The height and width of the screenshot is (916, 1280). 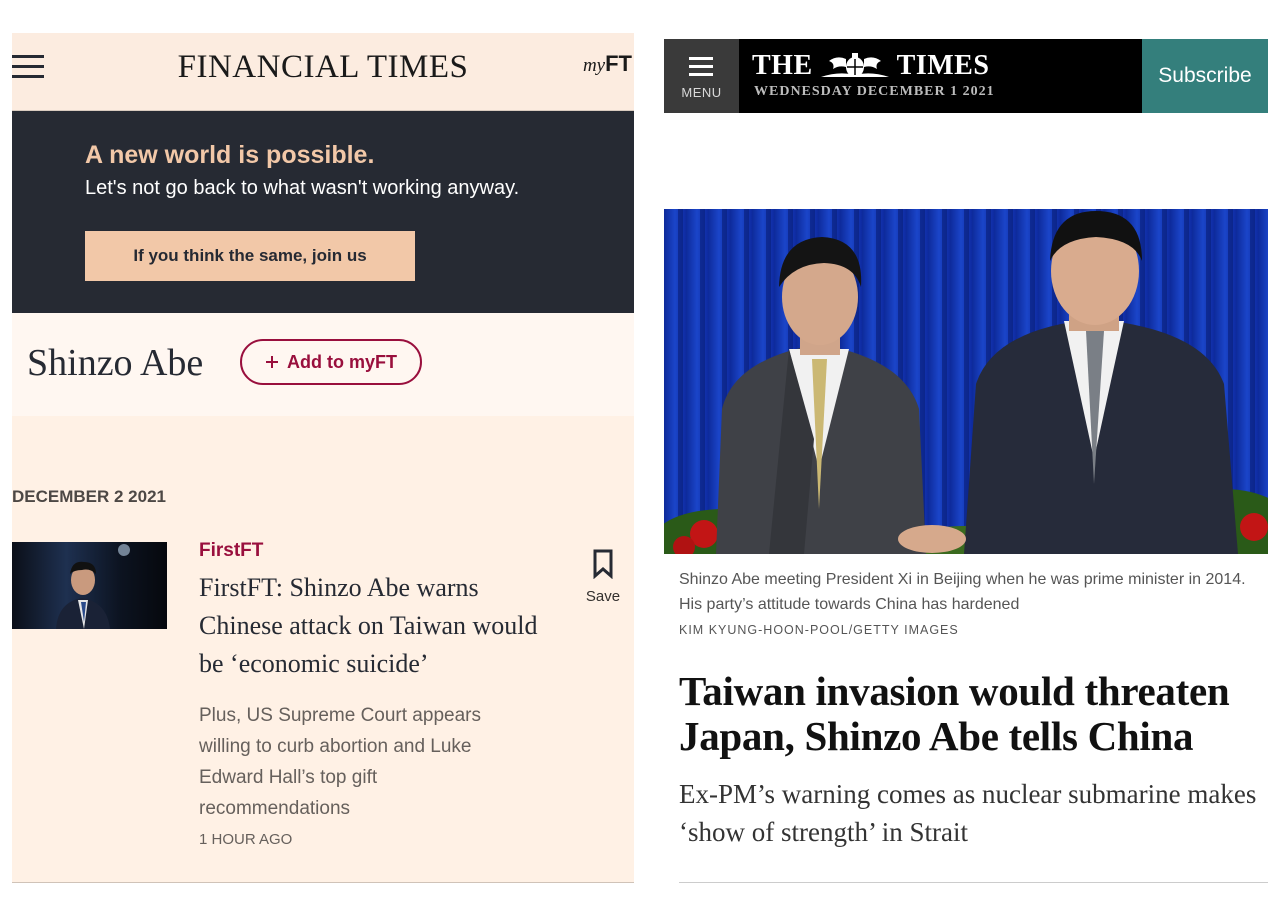 I want to click on promo-headline: A new world is possible., so click(x=230, y=155).